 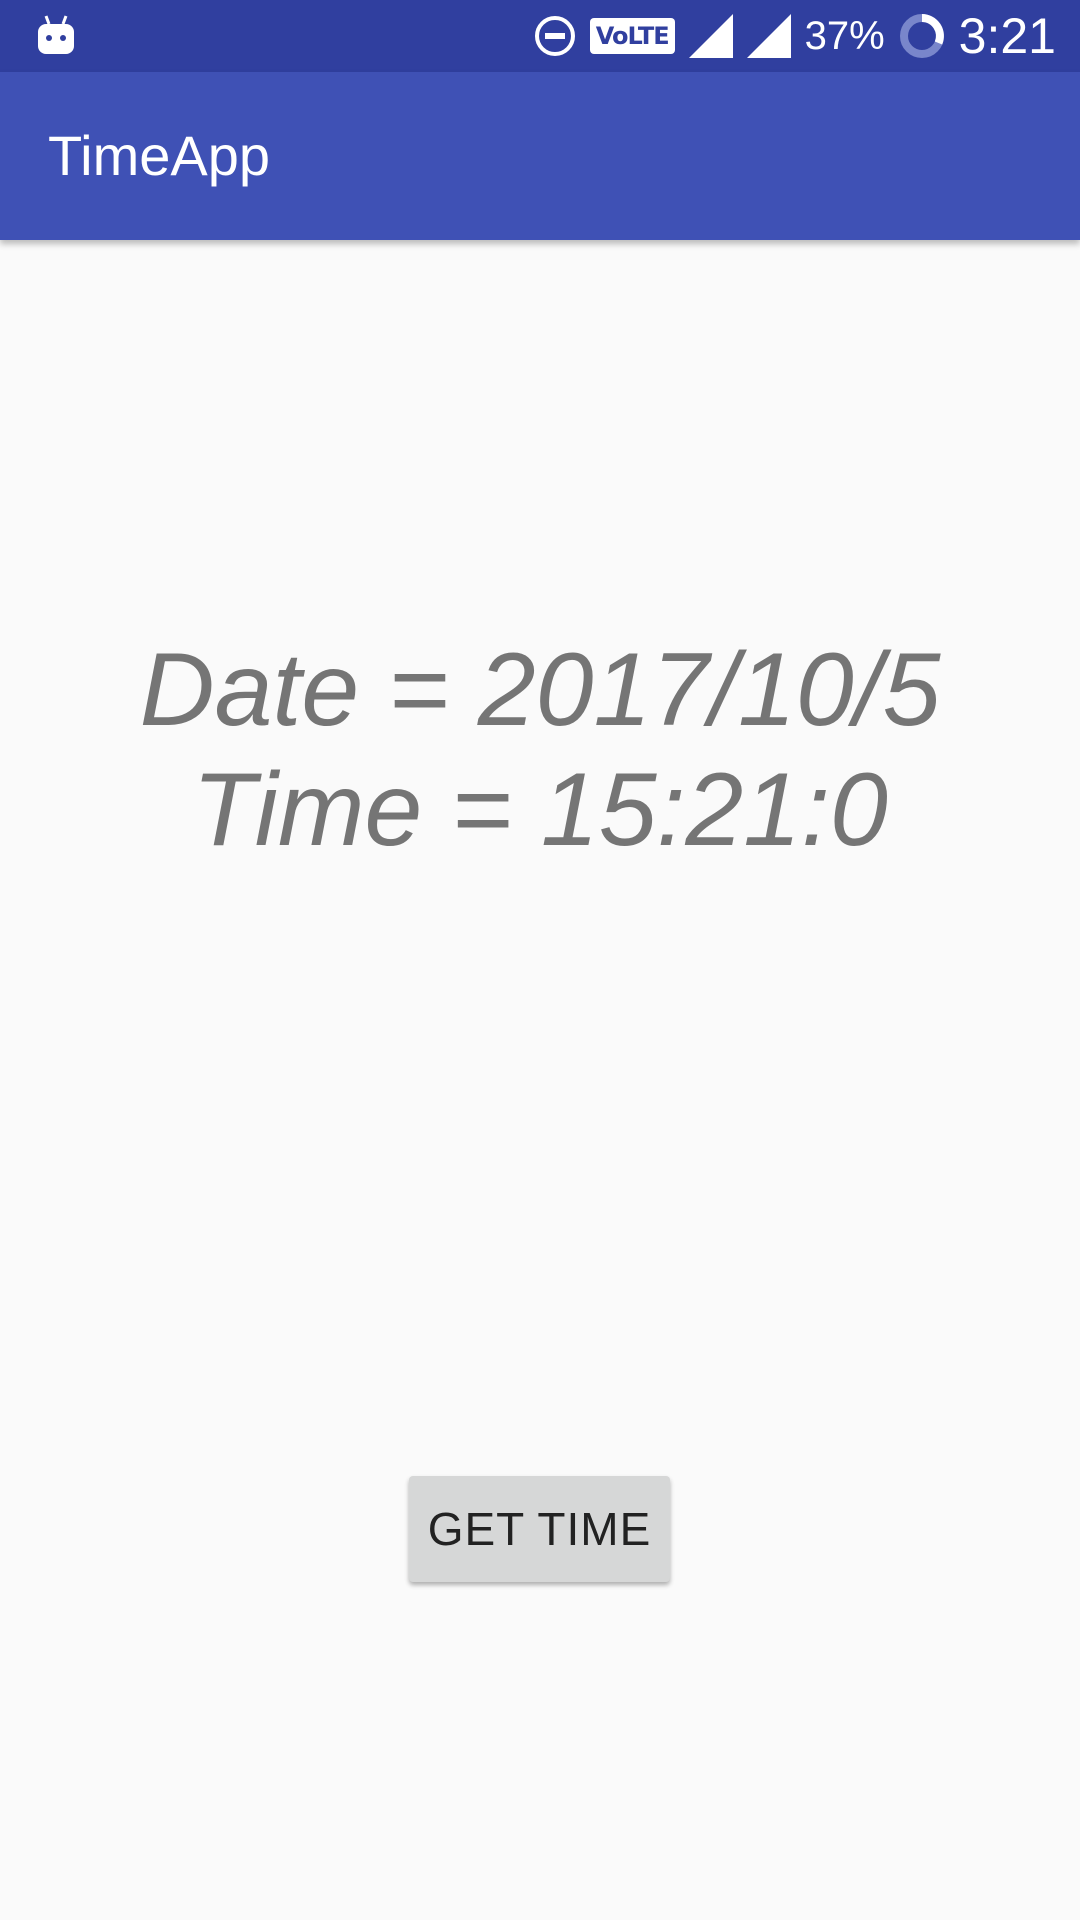 I want to click on status-icons: VoLTE 37% 3:21, so click(x=795, y=36).